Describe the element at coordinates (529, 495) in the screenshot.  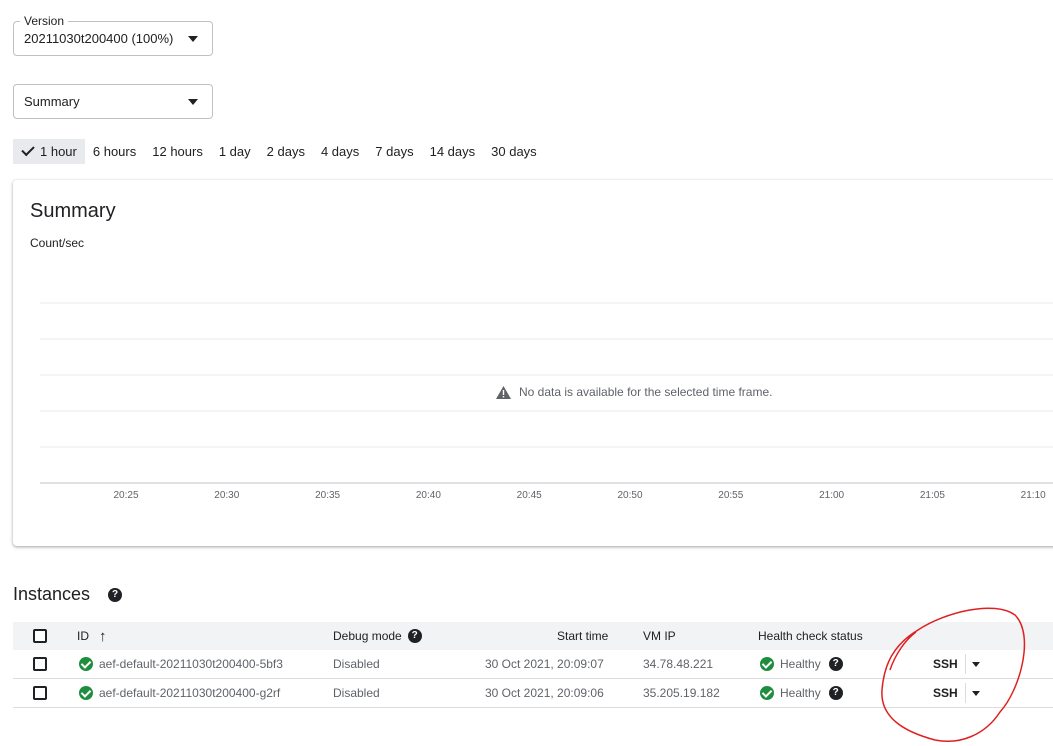
I see `x-tick-label: 20:45` at that location.